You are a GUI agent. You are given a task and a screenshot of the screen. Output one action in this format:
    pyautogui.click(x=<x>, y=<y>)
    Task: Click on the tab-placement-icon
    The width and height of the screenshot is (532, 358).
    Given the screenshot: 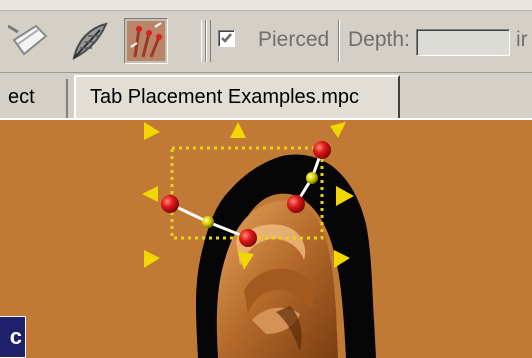 What is the action you would take?
    pyautogui.click(x=146, y=41)
    